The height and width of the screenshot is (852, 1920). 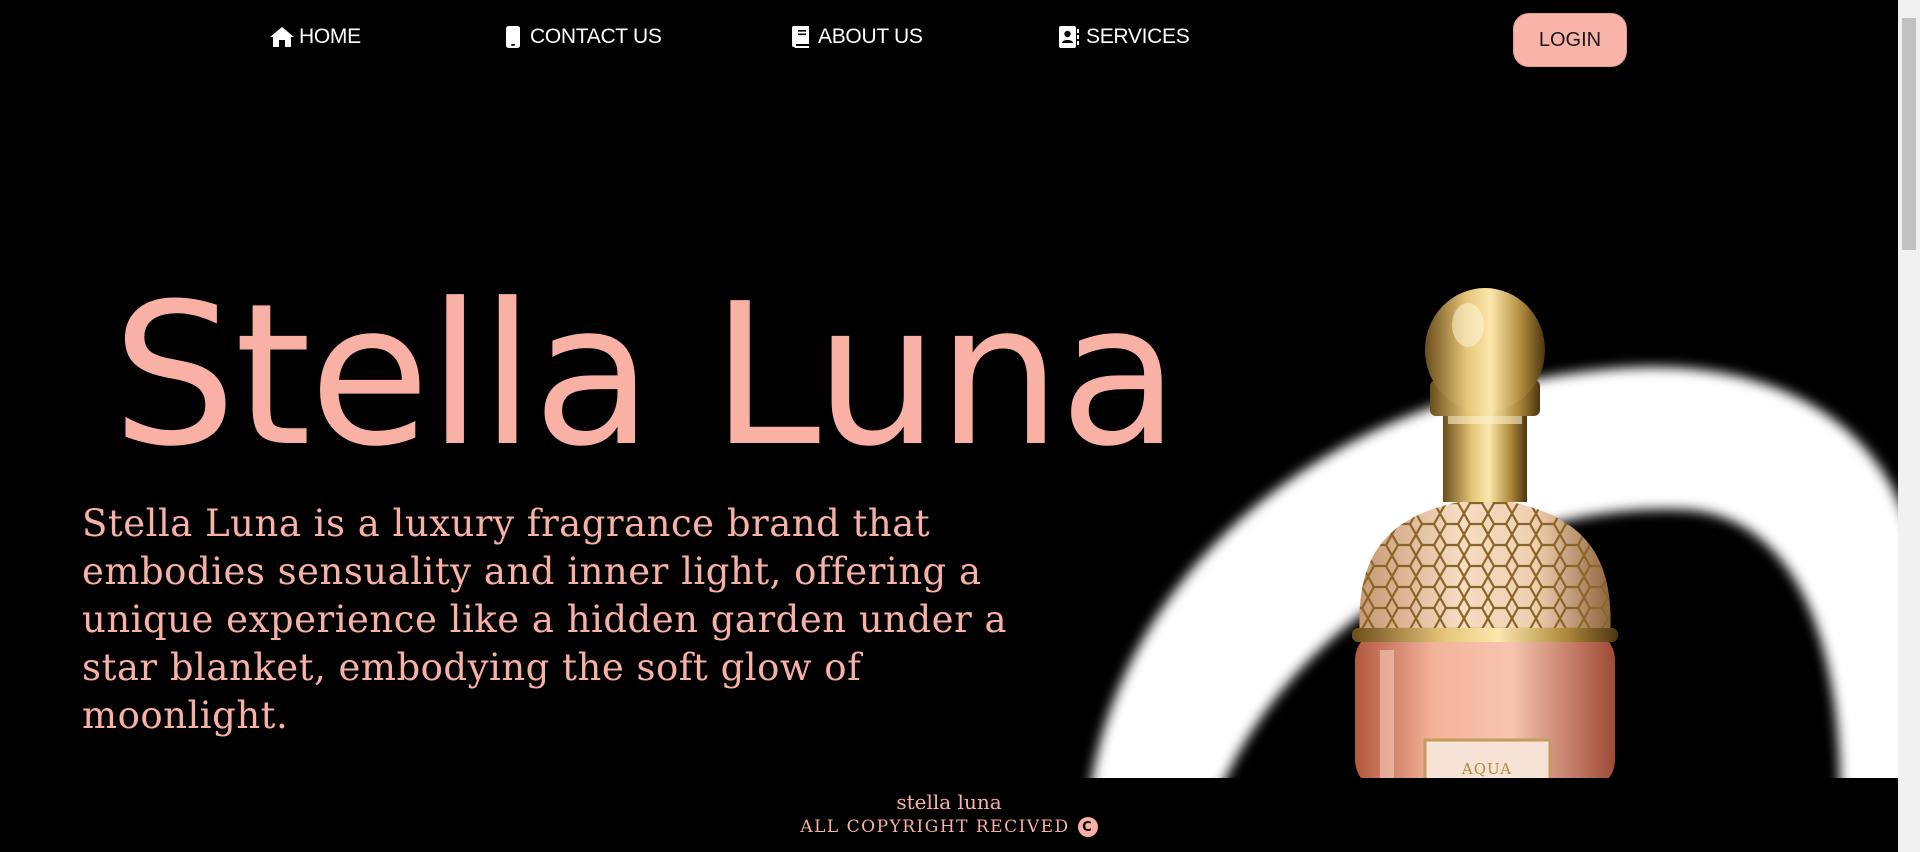 What do you see at coordinates (949, 815) in the screenshot?
I see `footer: stella luna ALL COPYRIGHT RECIVED C` at bounding box center [949, 815].